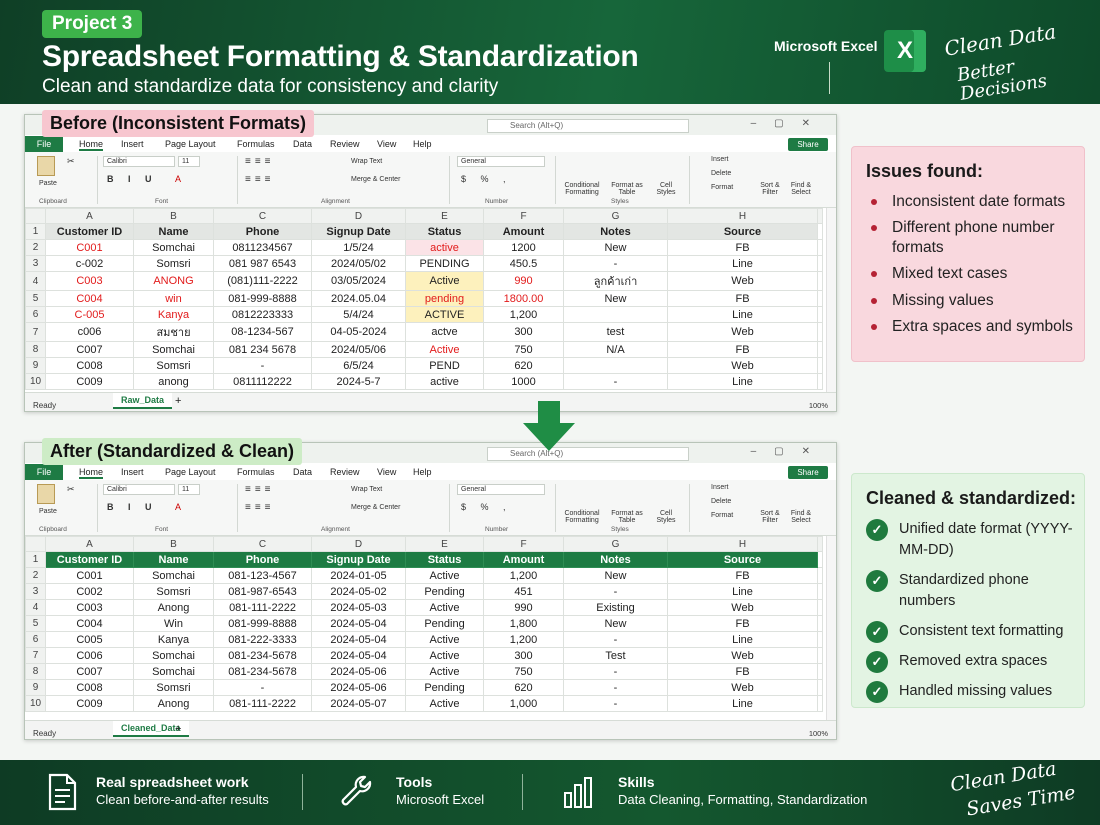 The height and width of the screenshot is (825, 1100). I want to click on cell: 081 987 6543, so click(262, 263).